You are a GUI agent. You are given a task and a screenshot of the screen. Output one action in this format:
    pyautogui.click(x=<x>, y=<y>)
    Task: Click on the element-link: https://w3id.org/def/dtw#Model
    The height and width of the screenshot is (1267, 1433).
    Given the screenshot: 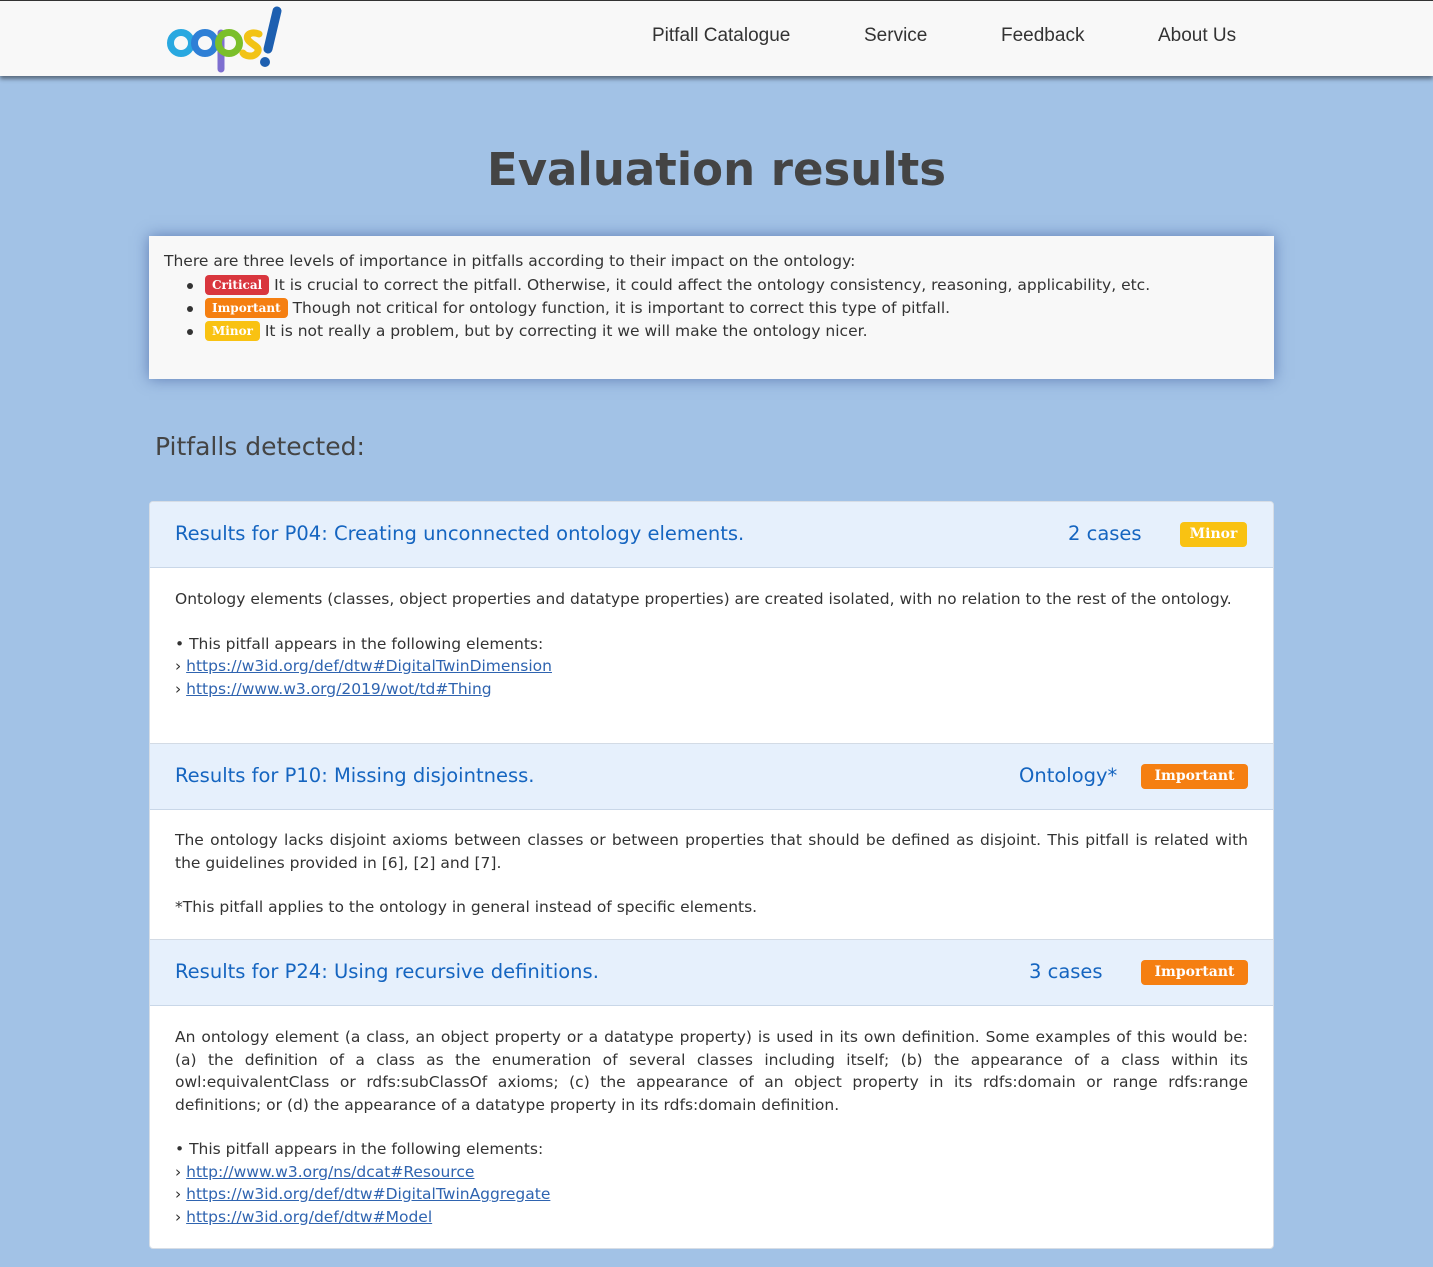 What is the action you would take?
    pyautogui.click(x=309, y=1217)
    